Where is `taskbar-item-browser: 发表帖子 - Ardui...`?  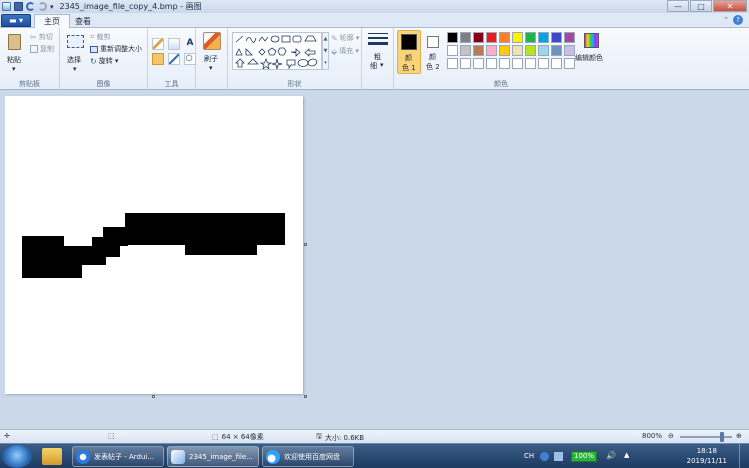
taskbar-item-browser: 发表帖子 - Ardui... is located at coordinates (118, 456).